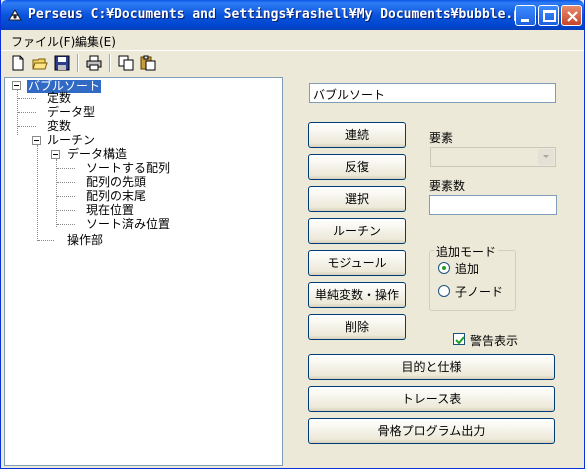 The image size is (585, 469). Describe the element at coordinates (431, 431) in the screenshot. I see `skeleton-program-button: 骨格プログラム出力` at that location.